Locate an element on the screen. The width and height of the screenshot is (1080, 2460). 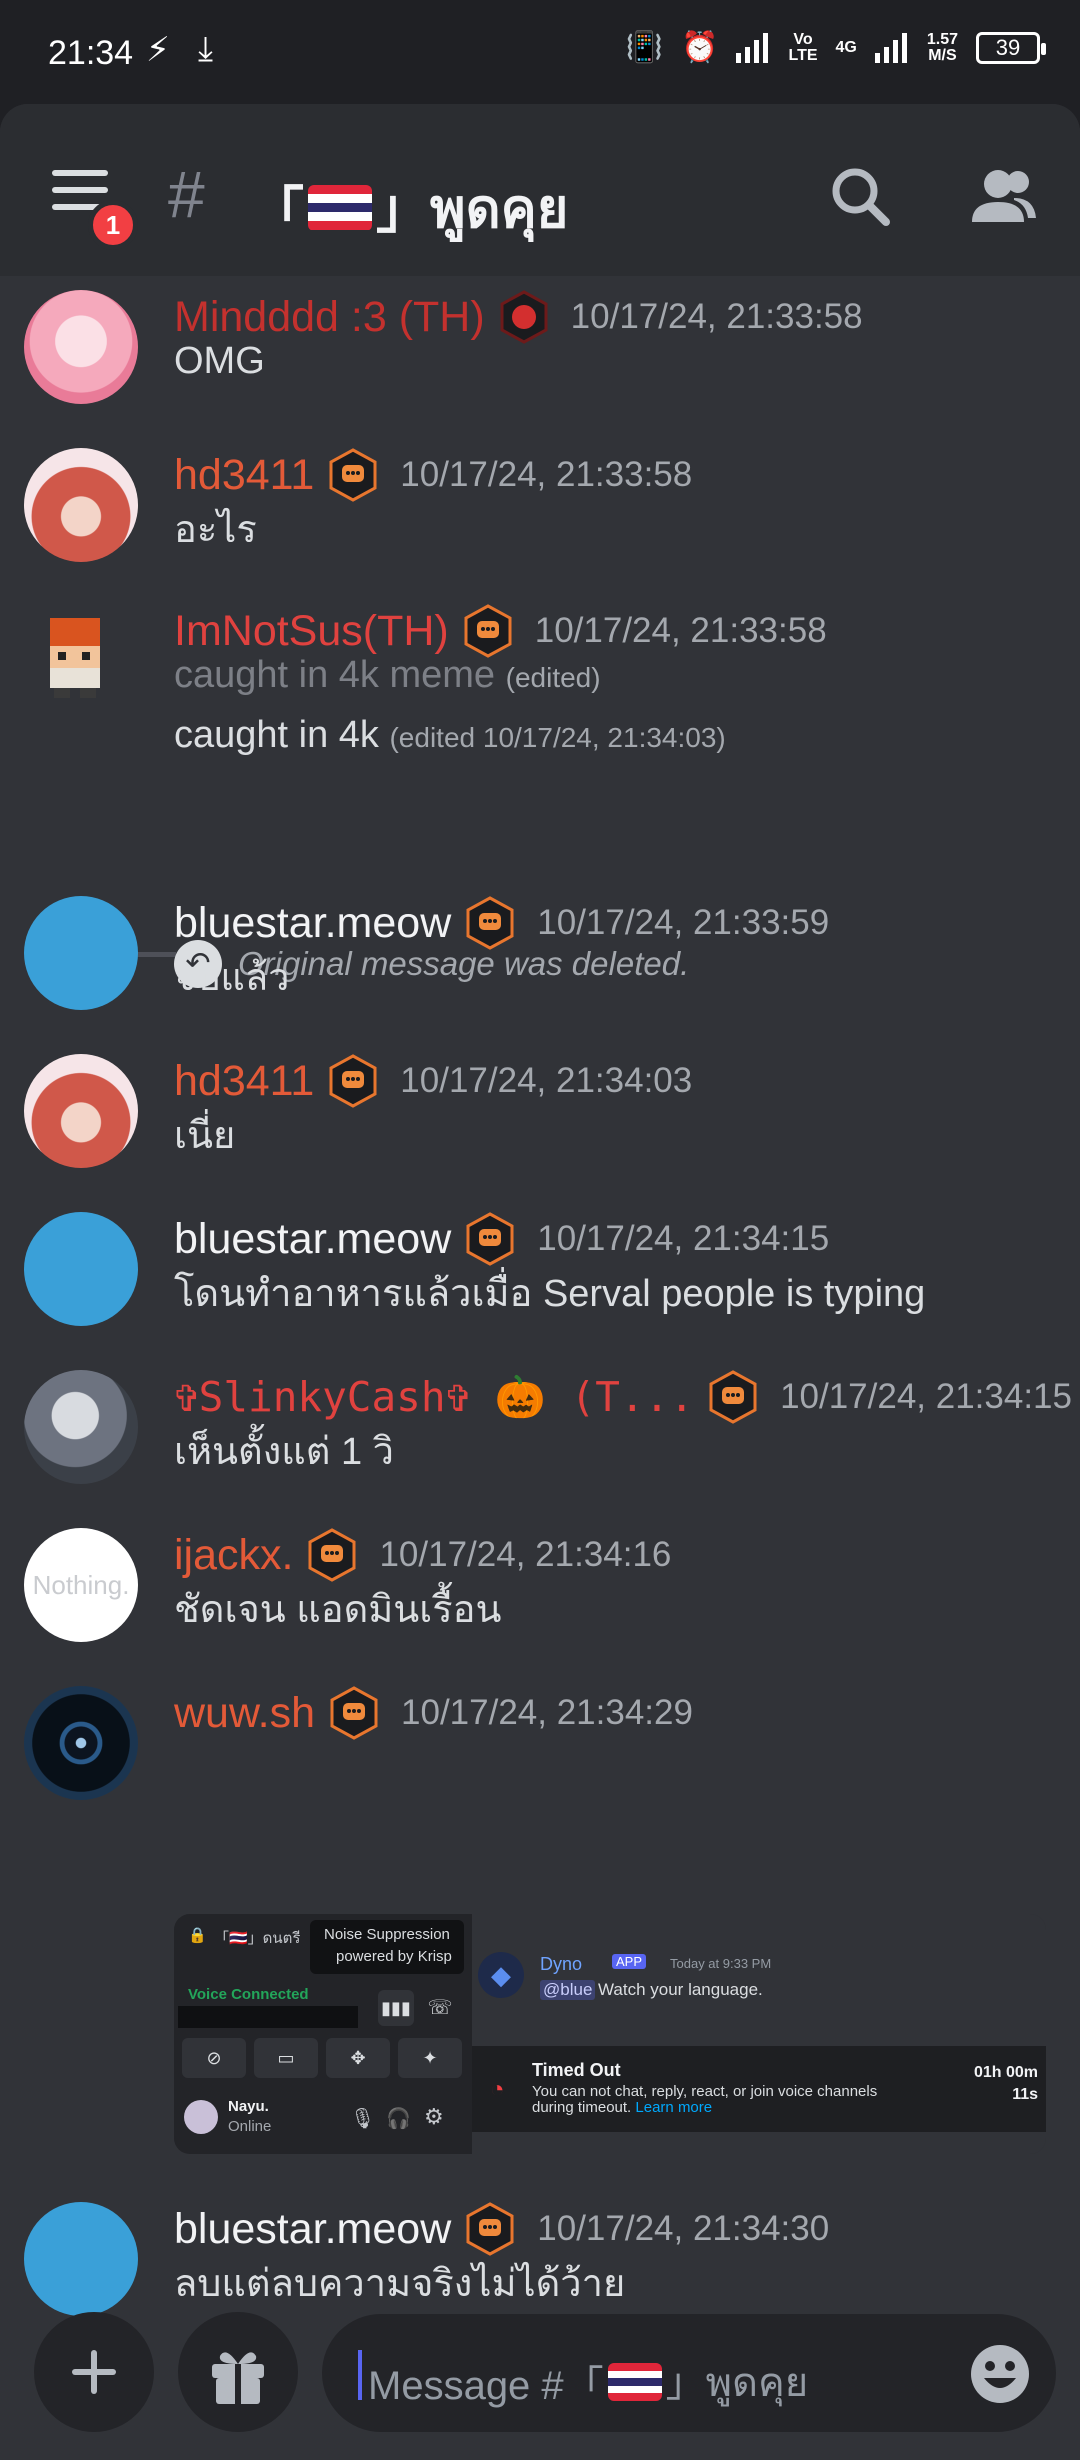
message-text: OMG is located at coordinates (219, 361).